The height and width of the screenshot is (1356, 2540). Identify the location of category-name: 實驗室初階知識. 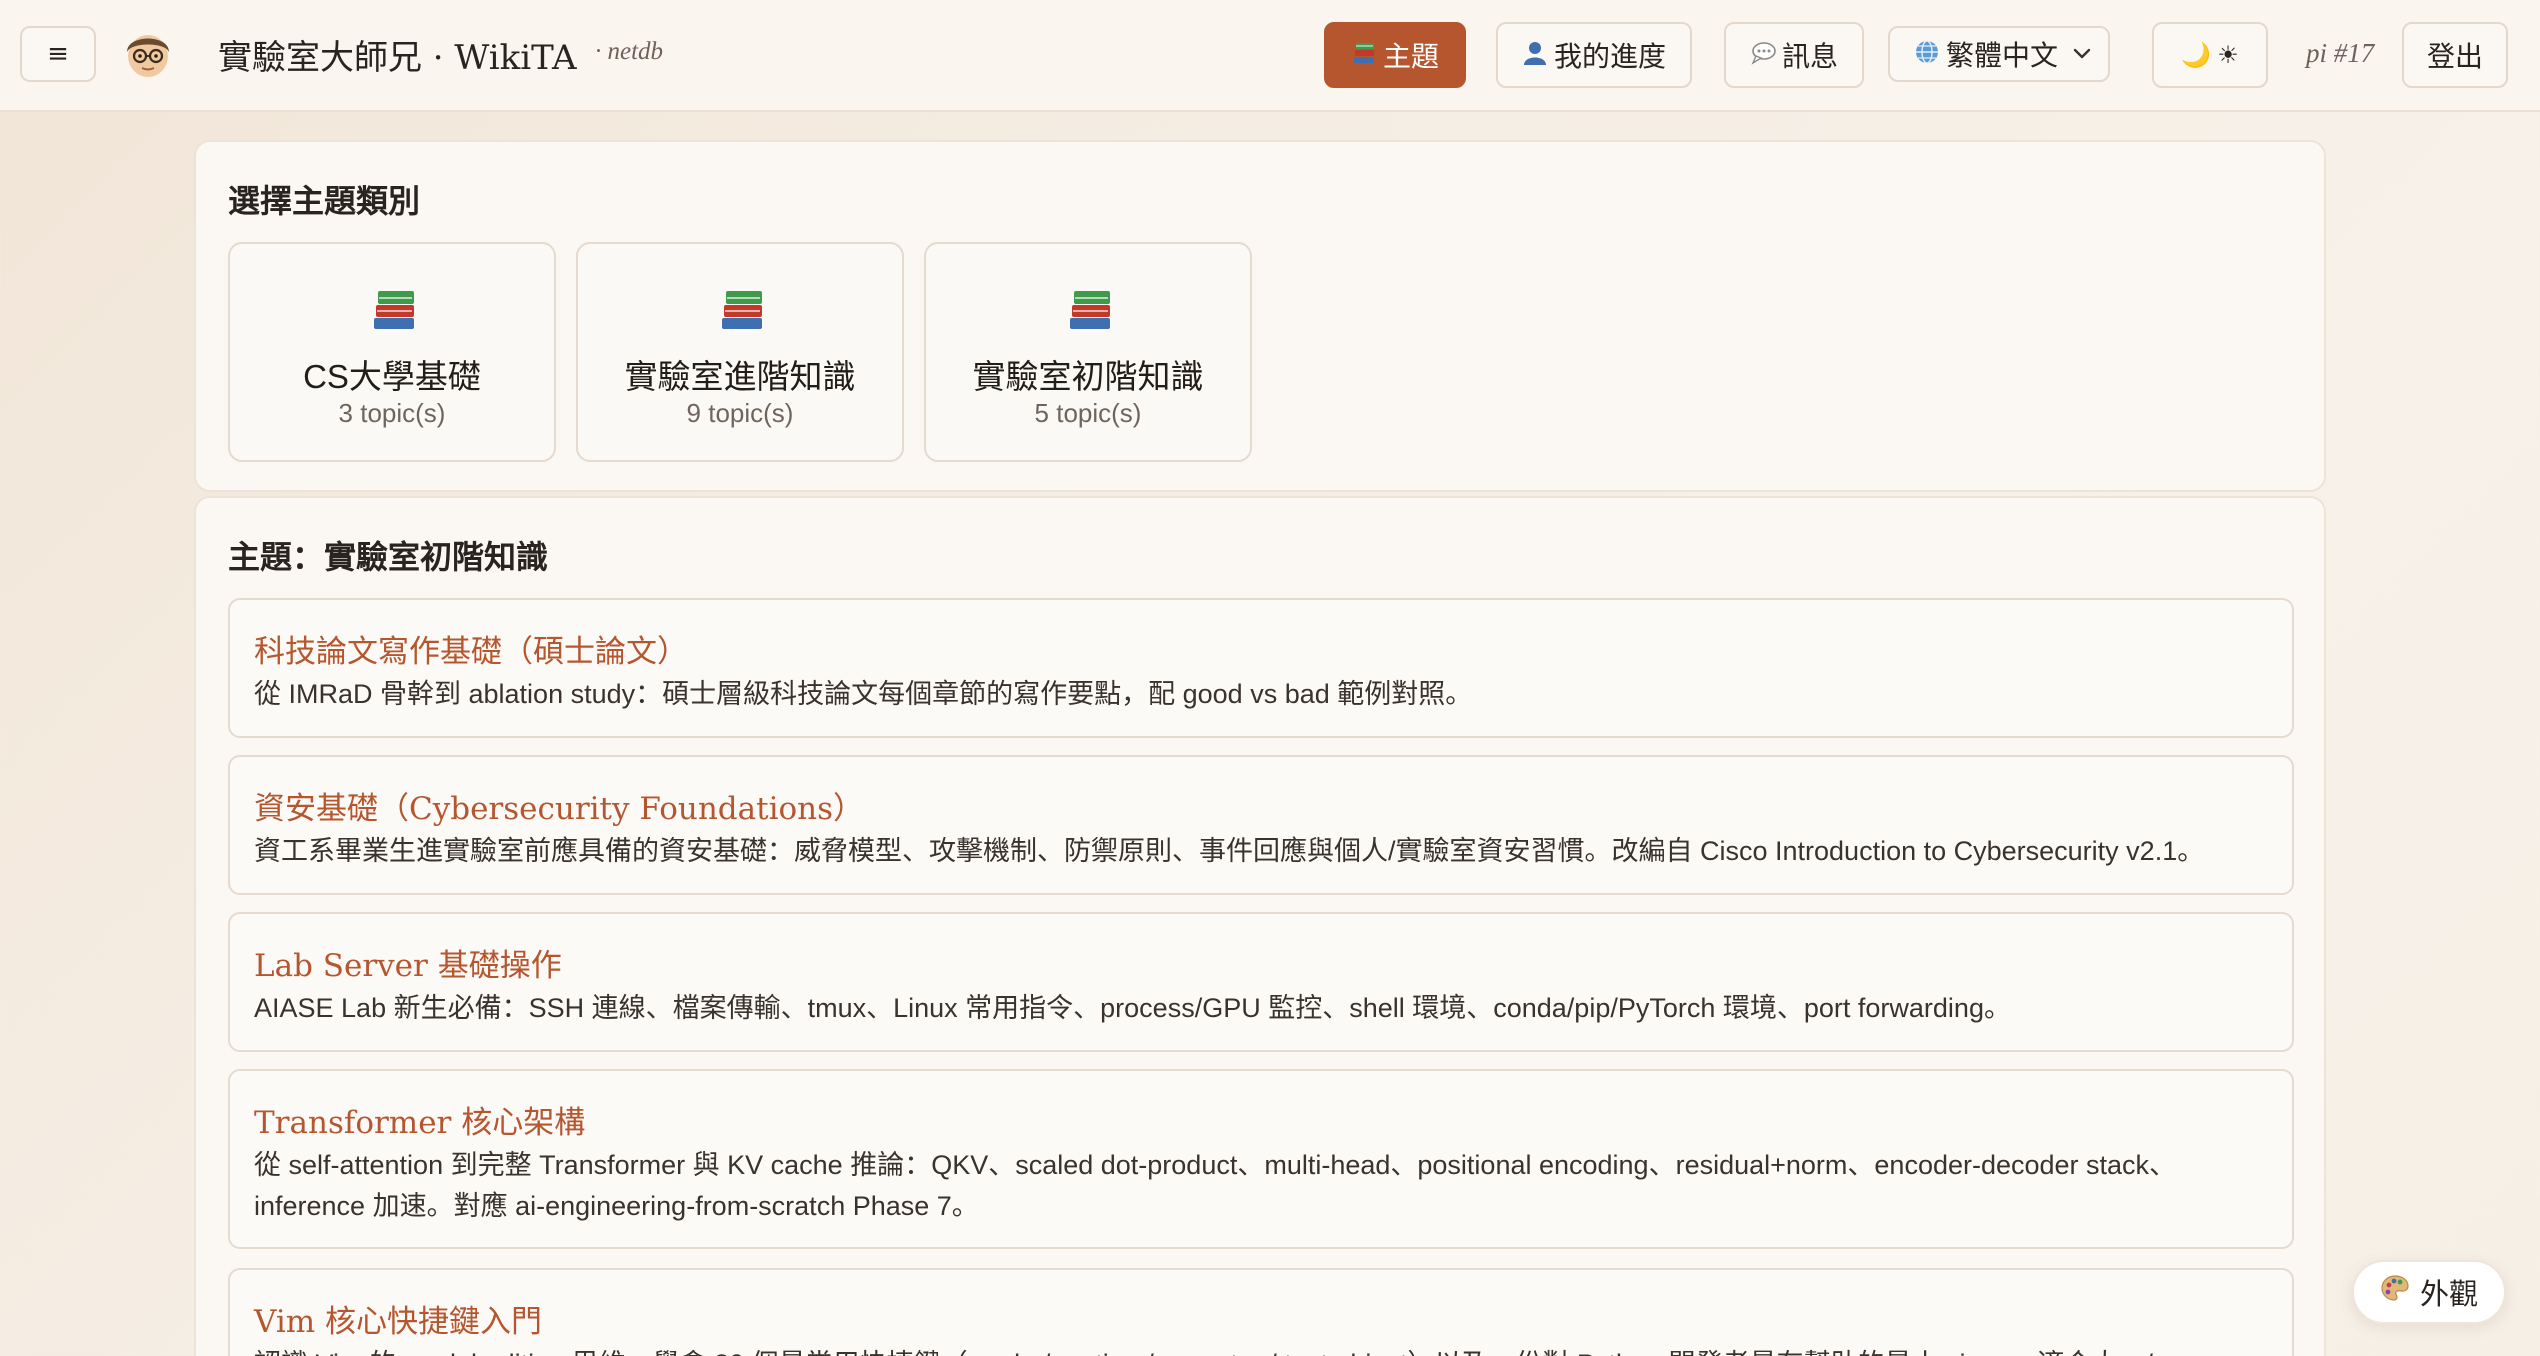
(1088, 376).